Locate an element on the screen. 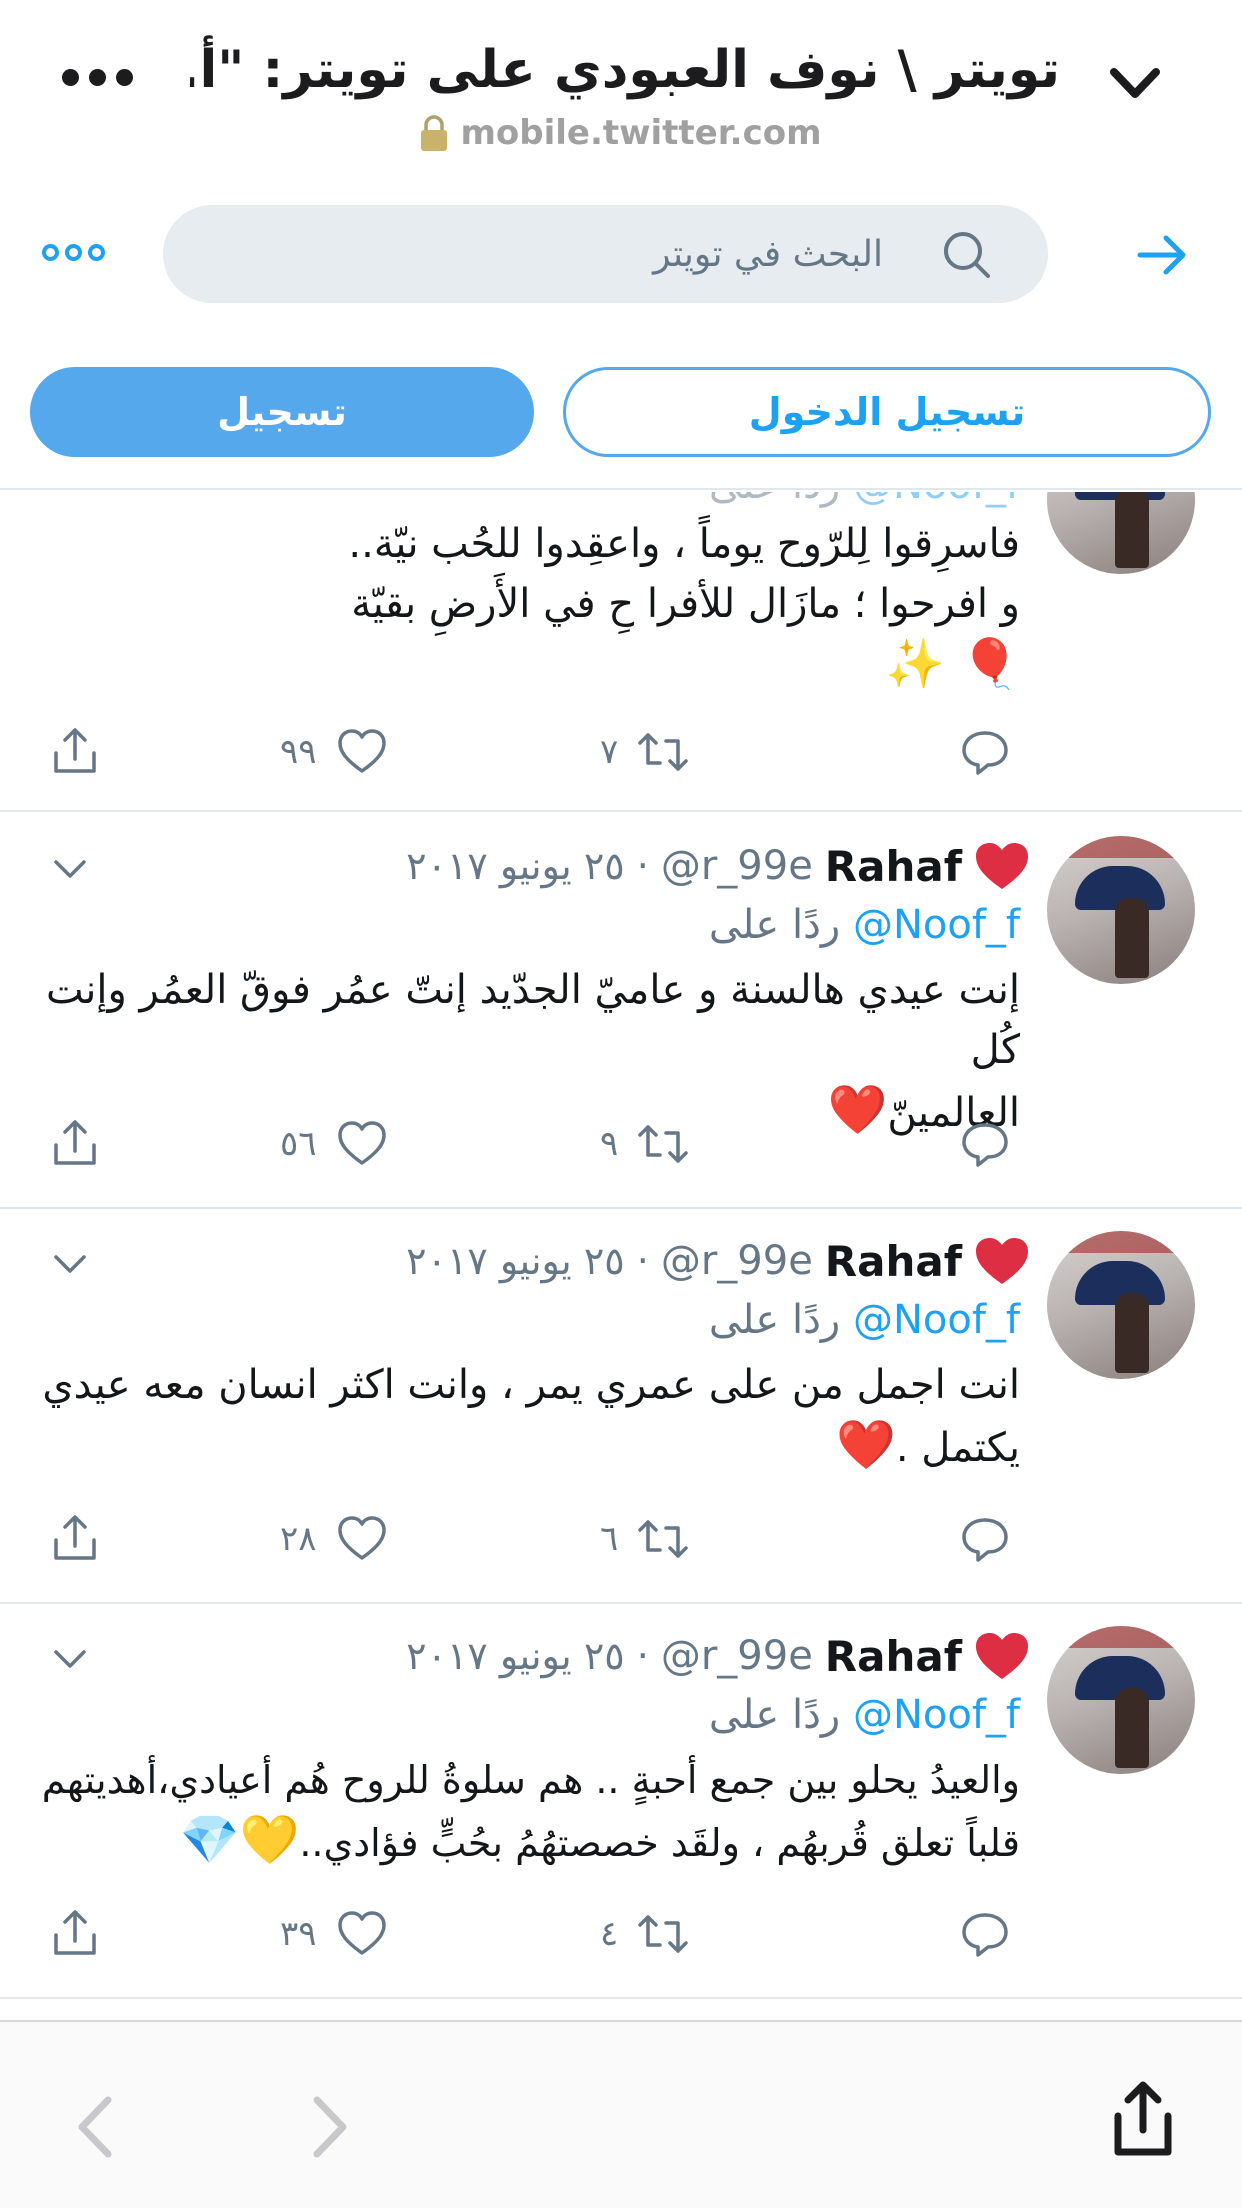 Image resolution: width=1242 pixels, height=2208 pixels. signup-button: تسجيل is located at coordinates (282, 412).